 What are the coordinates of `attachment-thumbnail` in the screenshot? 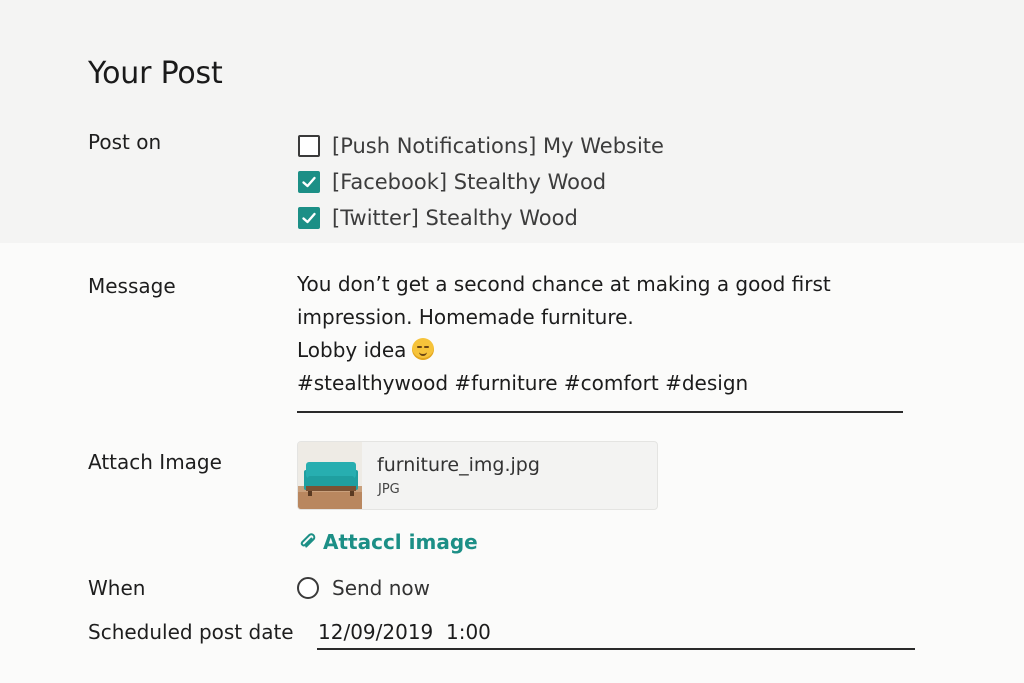 It's located at (330, 475).